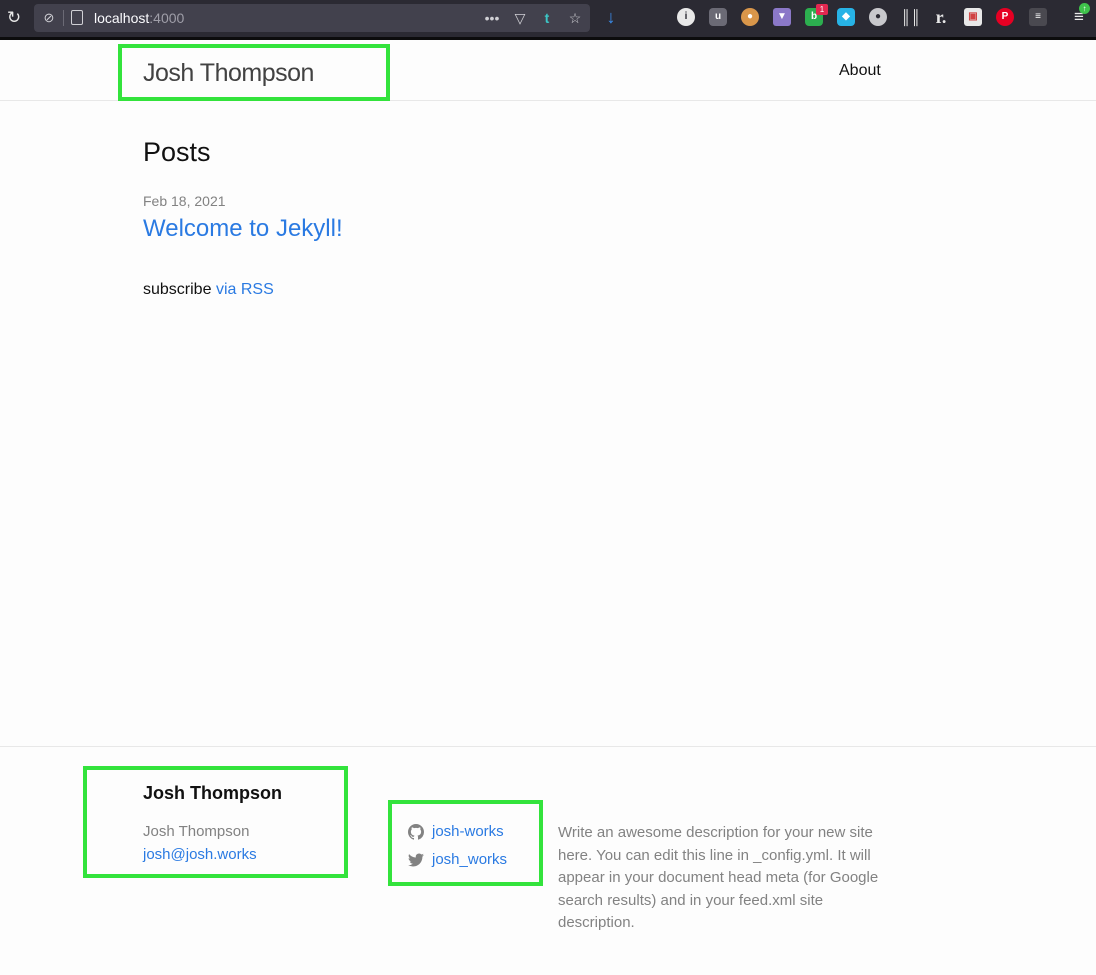 This screenshot has height=975, width=1096. Describe the element at coordinates (492, 18) in the screenshot. I see `page-actions-icon: •••` at that location.